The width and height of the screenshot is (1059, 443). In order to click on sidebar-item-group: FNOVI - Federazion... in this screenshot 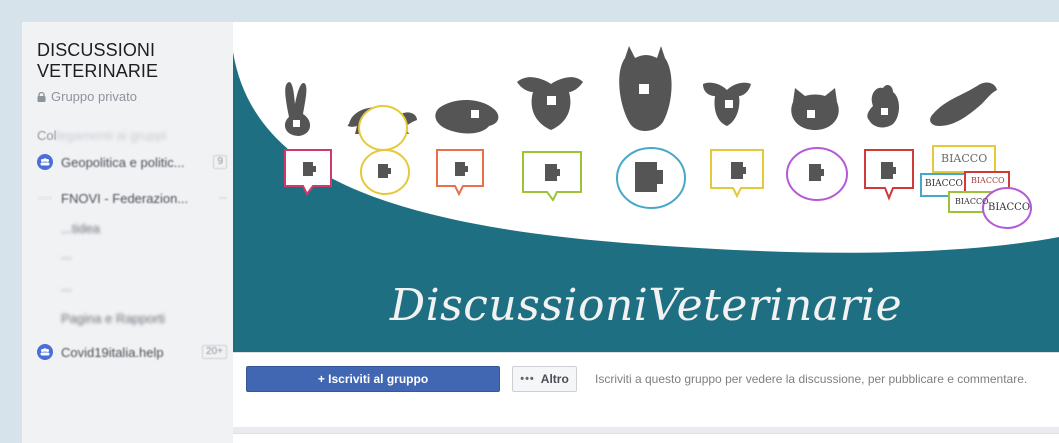, I will do `click(132, 198)`.